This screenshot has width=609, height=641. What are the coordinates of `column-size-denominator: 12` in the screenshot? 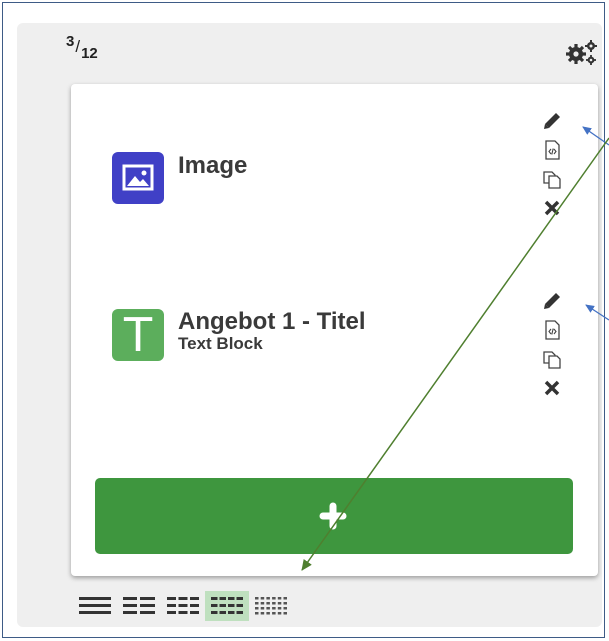 It's located at (89, 53).